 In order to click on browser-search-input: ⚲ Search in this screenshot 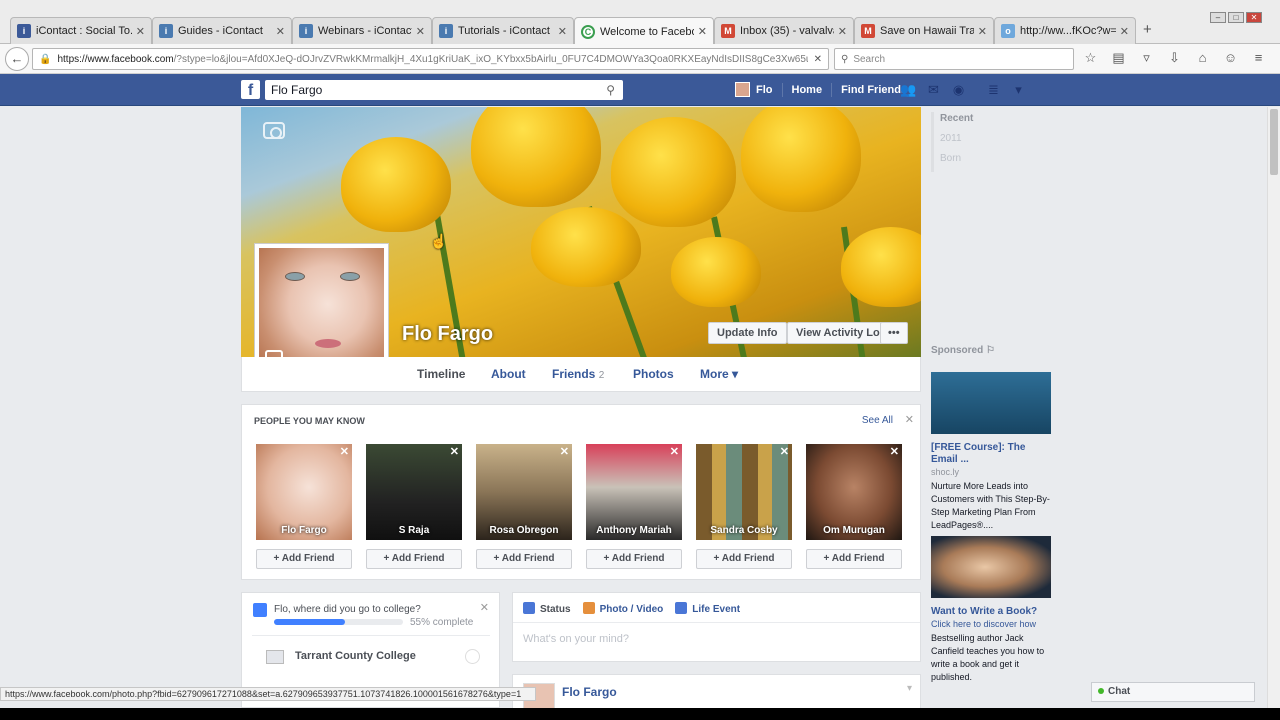, I will do `click(954, 59)`.